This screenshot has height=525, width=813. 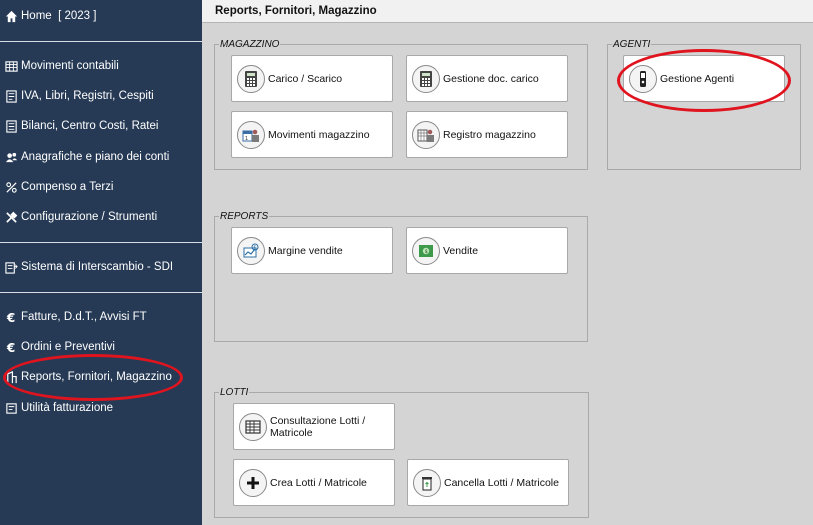 What do you see at coordinates (296, 11) in the screenshot?
I see `page-title: Reports, Fornitori, Magazzino` at bounding box center [296, 11].